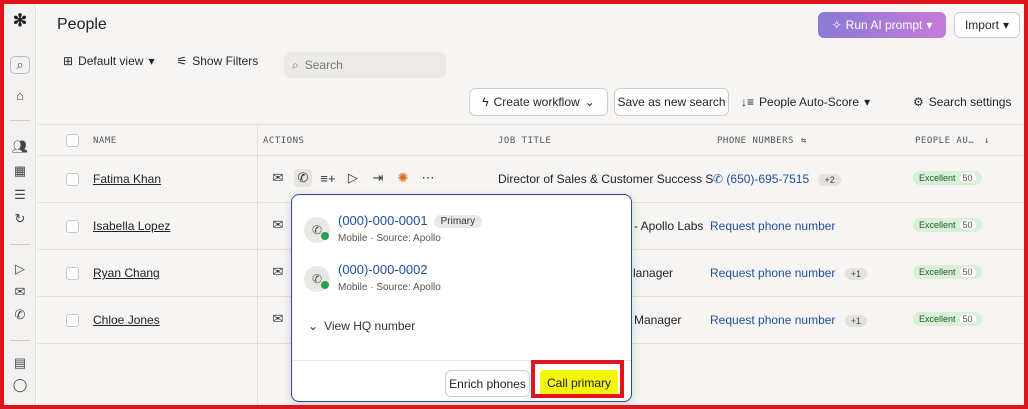 Image resolution: width=1028 pixels, height=409 pixels. Describe the element at coordinates (182, 61) in the screenshot. I see `filter-icon: ⚟` at that location.